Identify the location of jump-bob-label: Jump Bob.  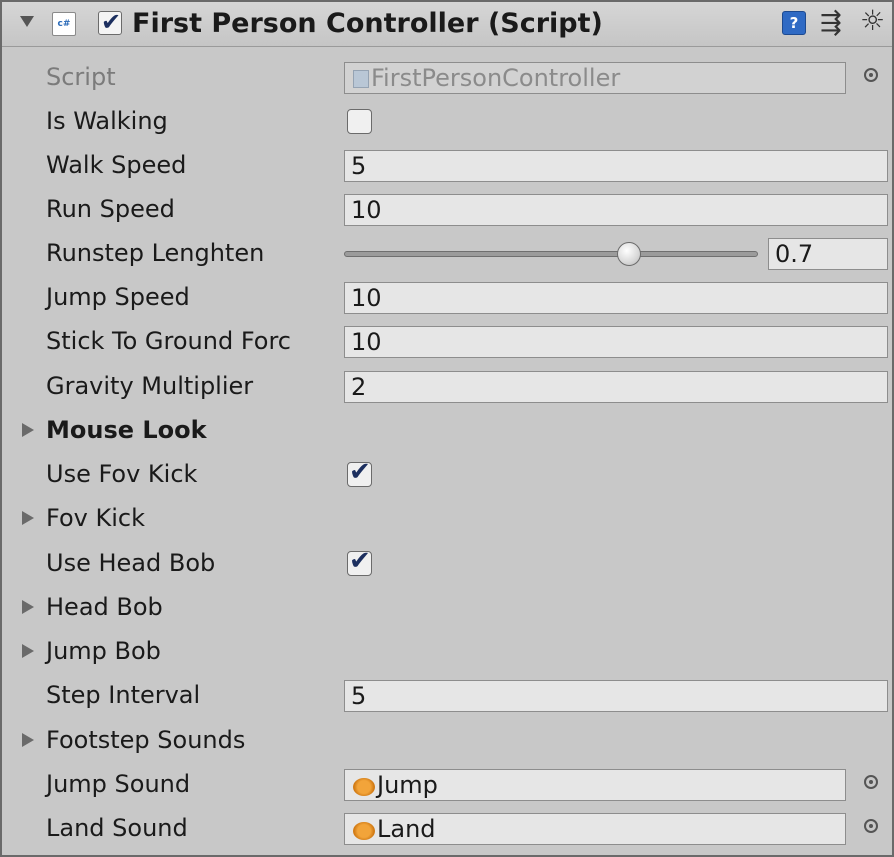
(103, 651).